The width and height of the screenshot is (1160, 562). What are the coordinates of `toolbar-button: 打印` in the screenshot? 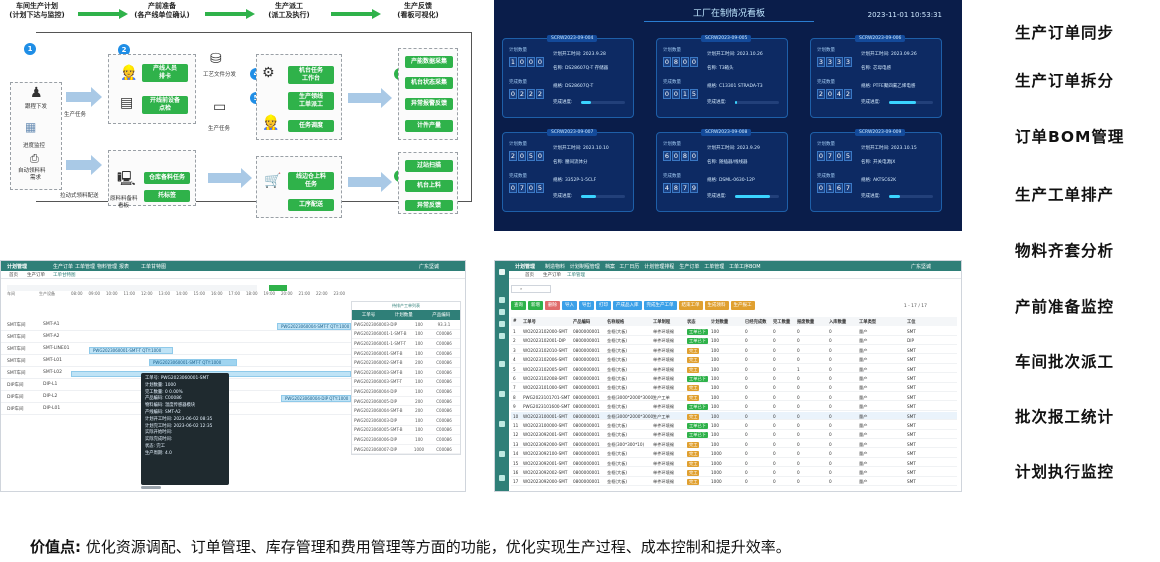 It's located at (603, 305).